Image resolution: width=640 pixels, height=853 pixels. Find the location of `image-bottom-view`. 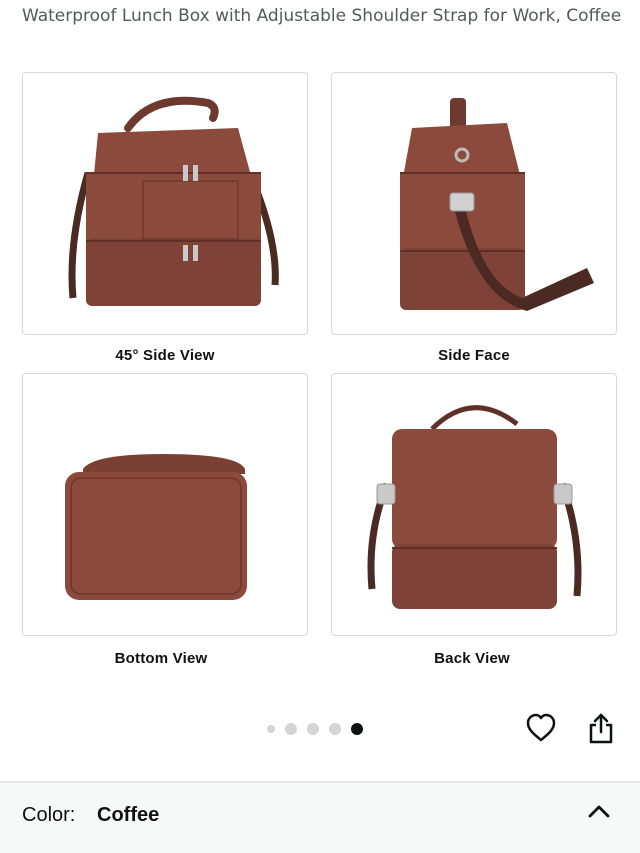

image-bottom-view is located at coordinates (165, 504).